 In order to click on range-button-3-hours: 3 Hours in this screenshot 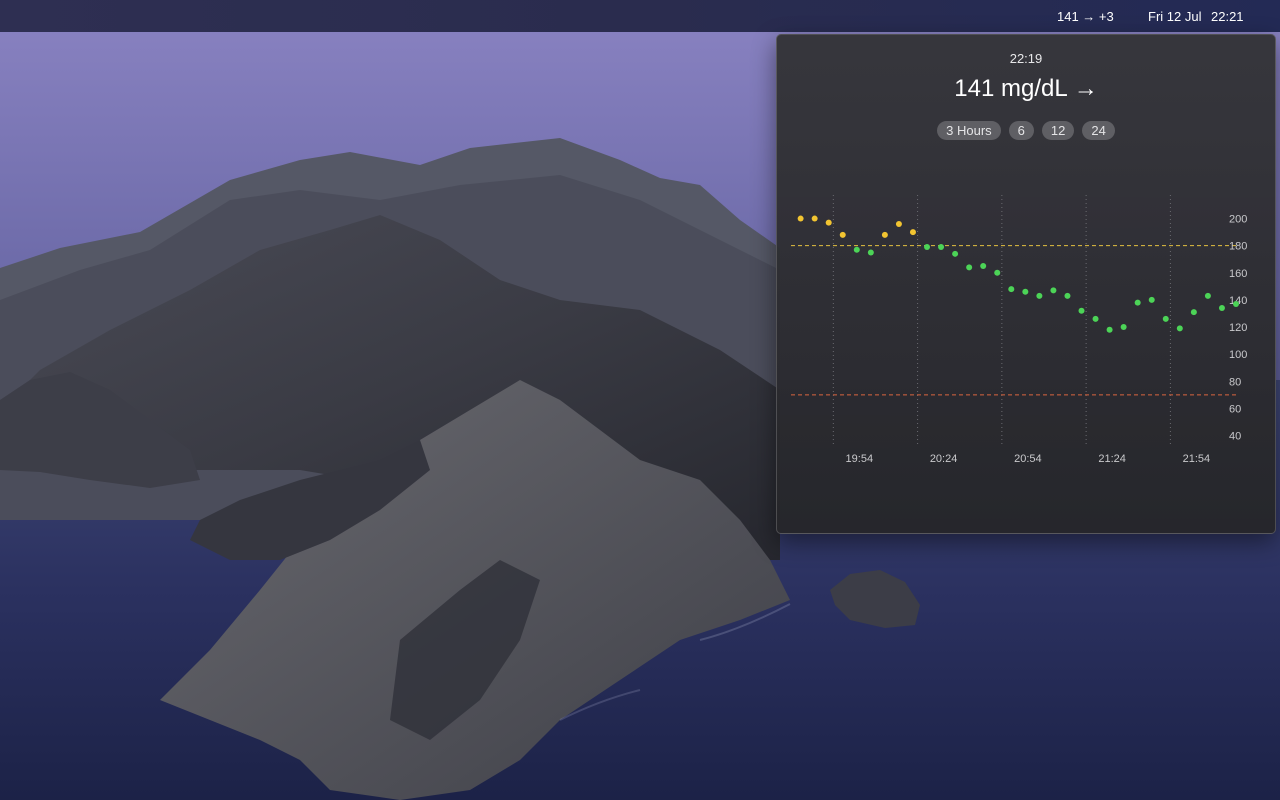, I will do `click(969, 130)`.